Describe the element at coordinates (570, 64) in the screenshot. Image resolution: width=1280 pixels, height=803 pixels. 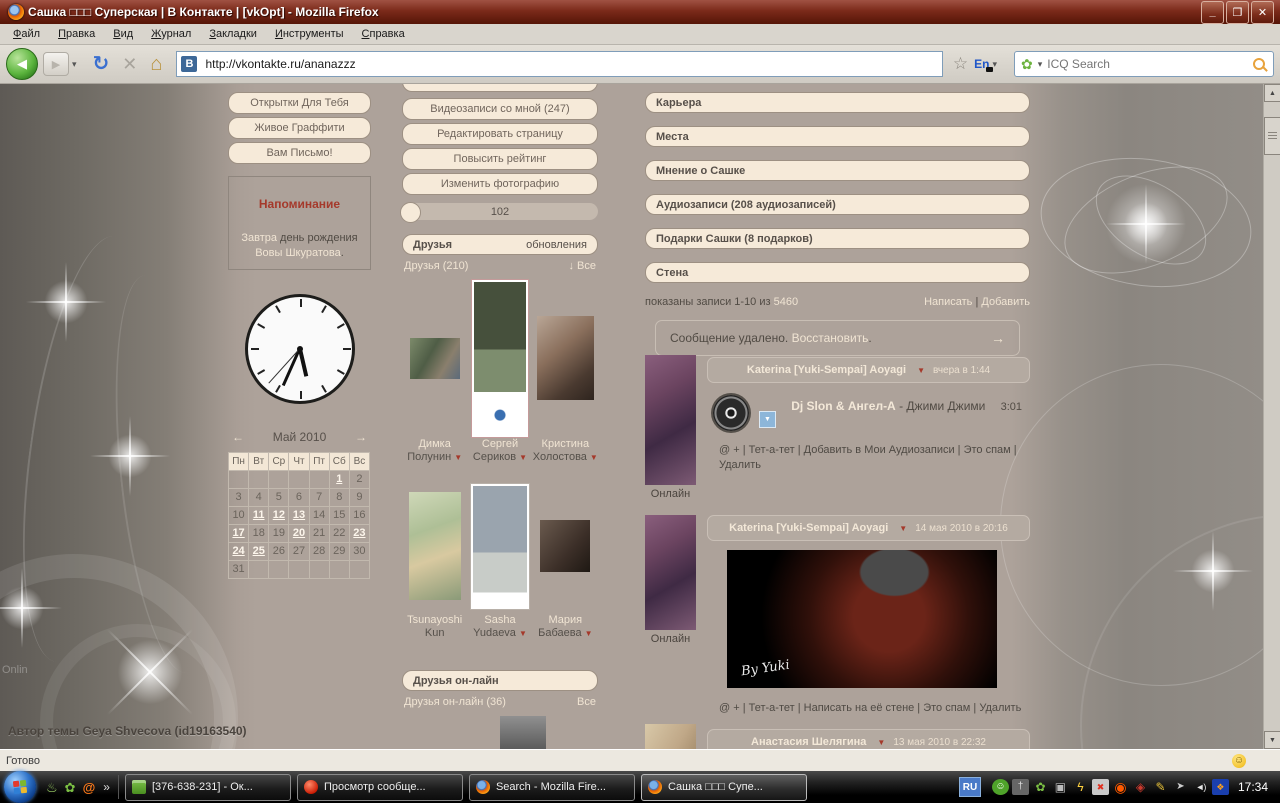
I see `url-input` at that location.